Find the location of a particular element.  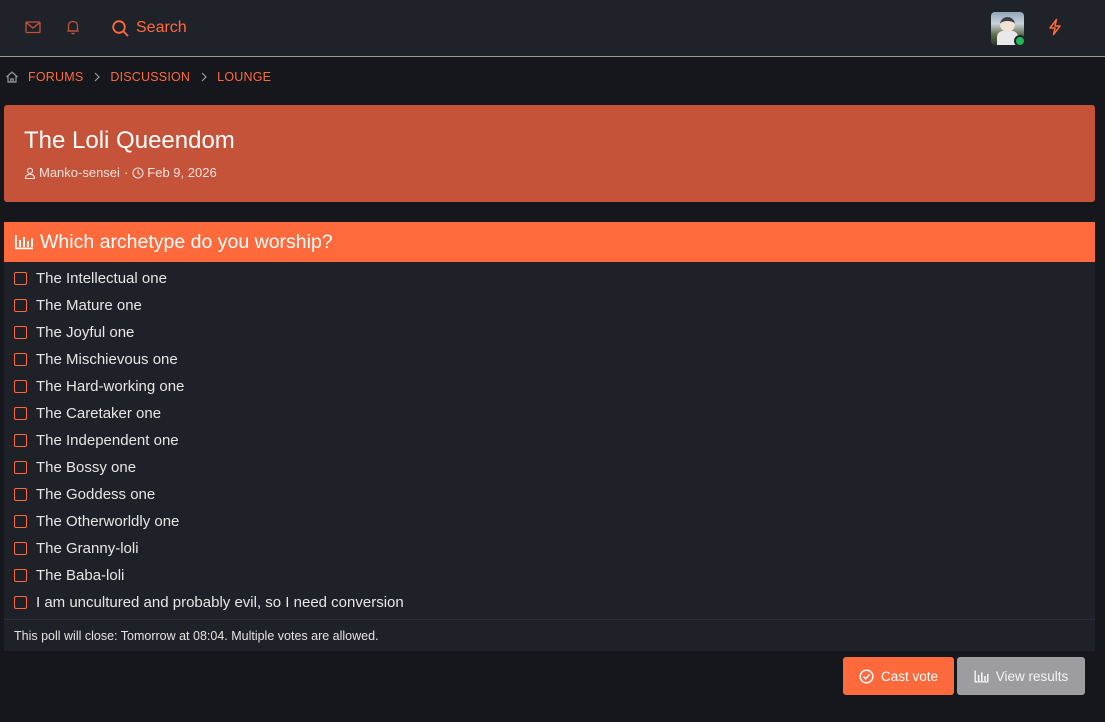

view-results-button: View results is located at coordinates (1021, 676).